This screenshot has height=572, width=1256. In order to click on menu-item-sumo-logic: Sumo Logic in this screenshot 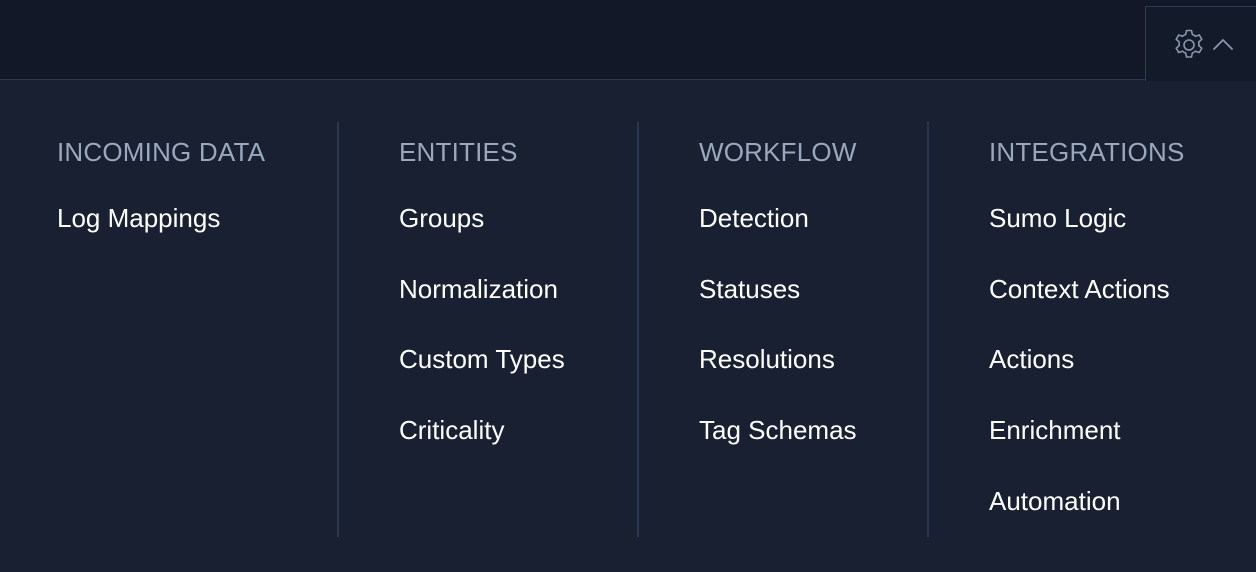, I will do `click(1079, 237)`.